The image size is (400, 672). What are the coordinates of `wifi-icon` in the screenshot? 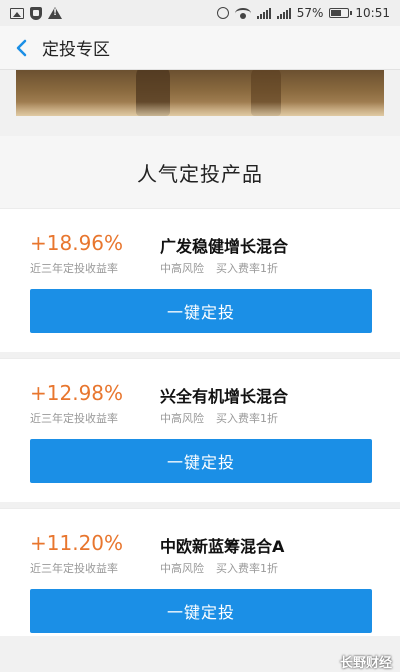 It's located at (242, 13).